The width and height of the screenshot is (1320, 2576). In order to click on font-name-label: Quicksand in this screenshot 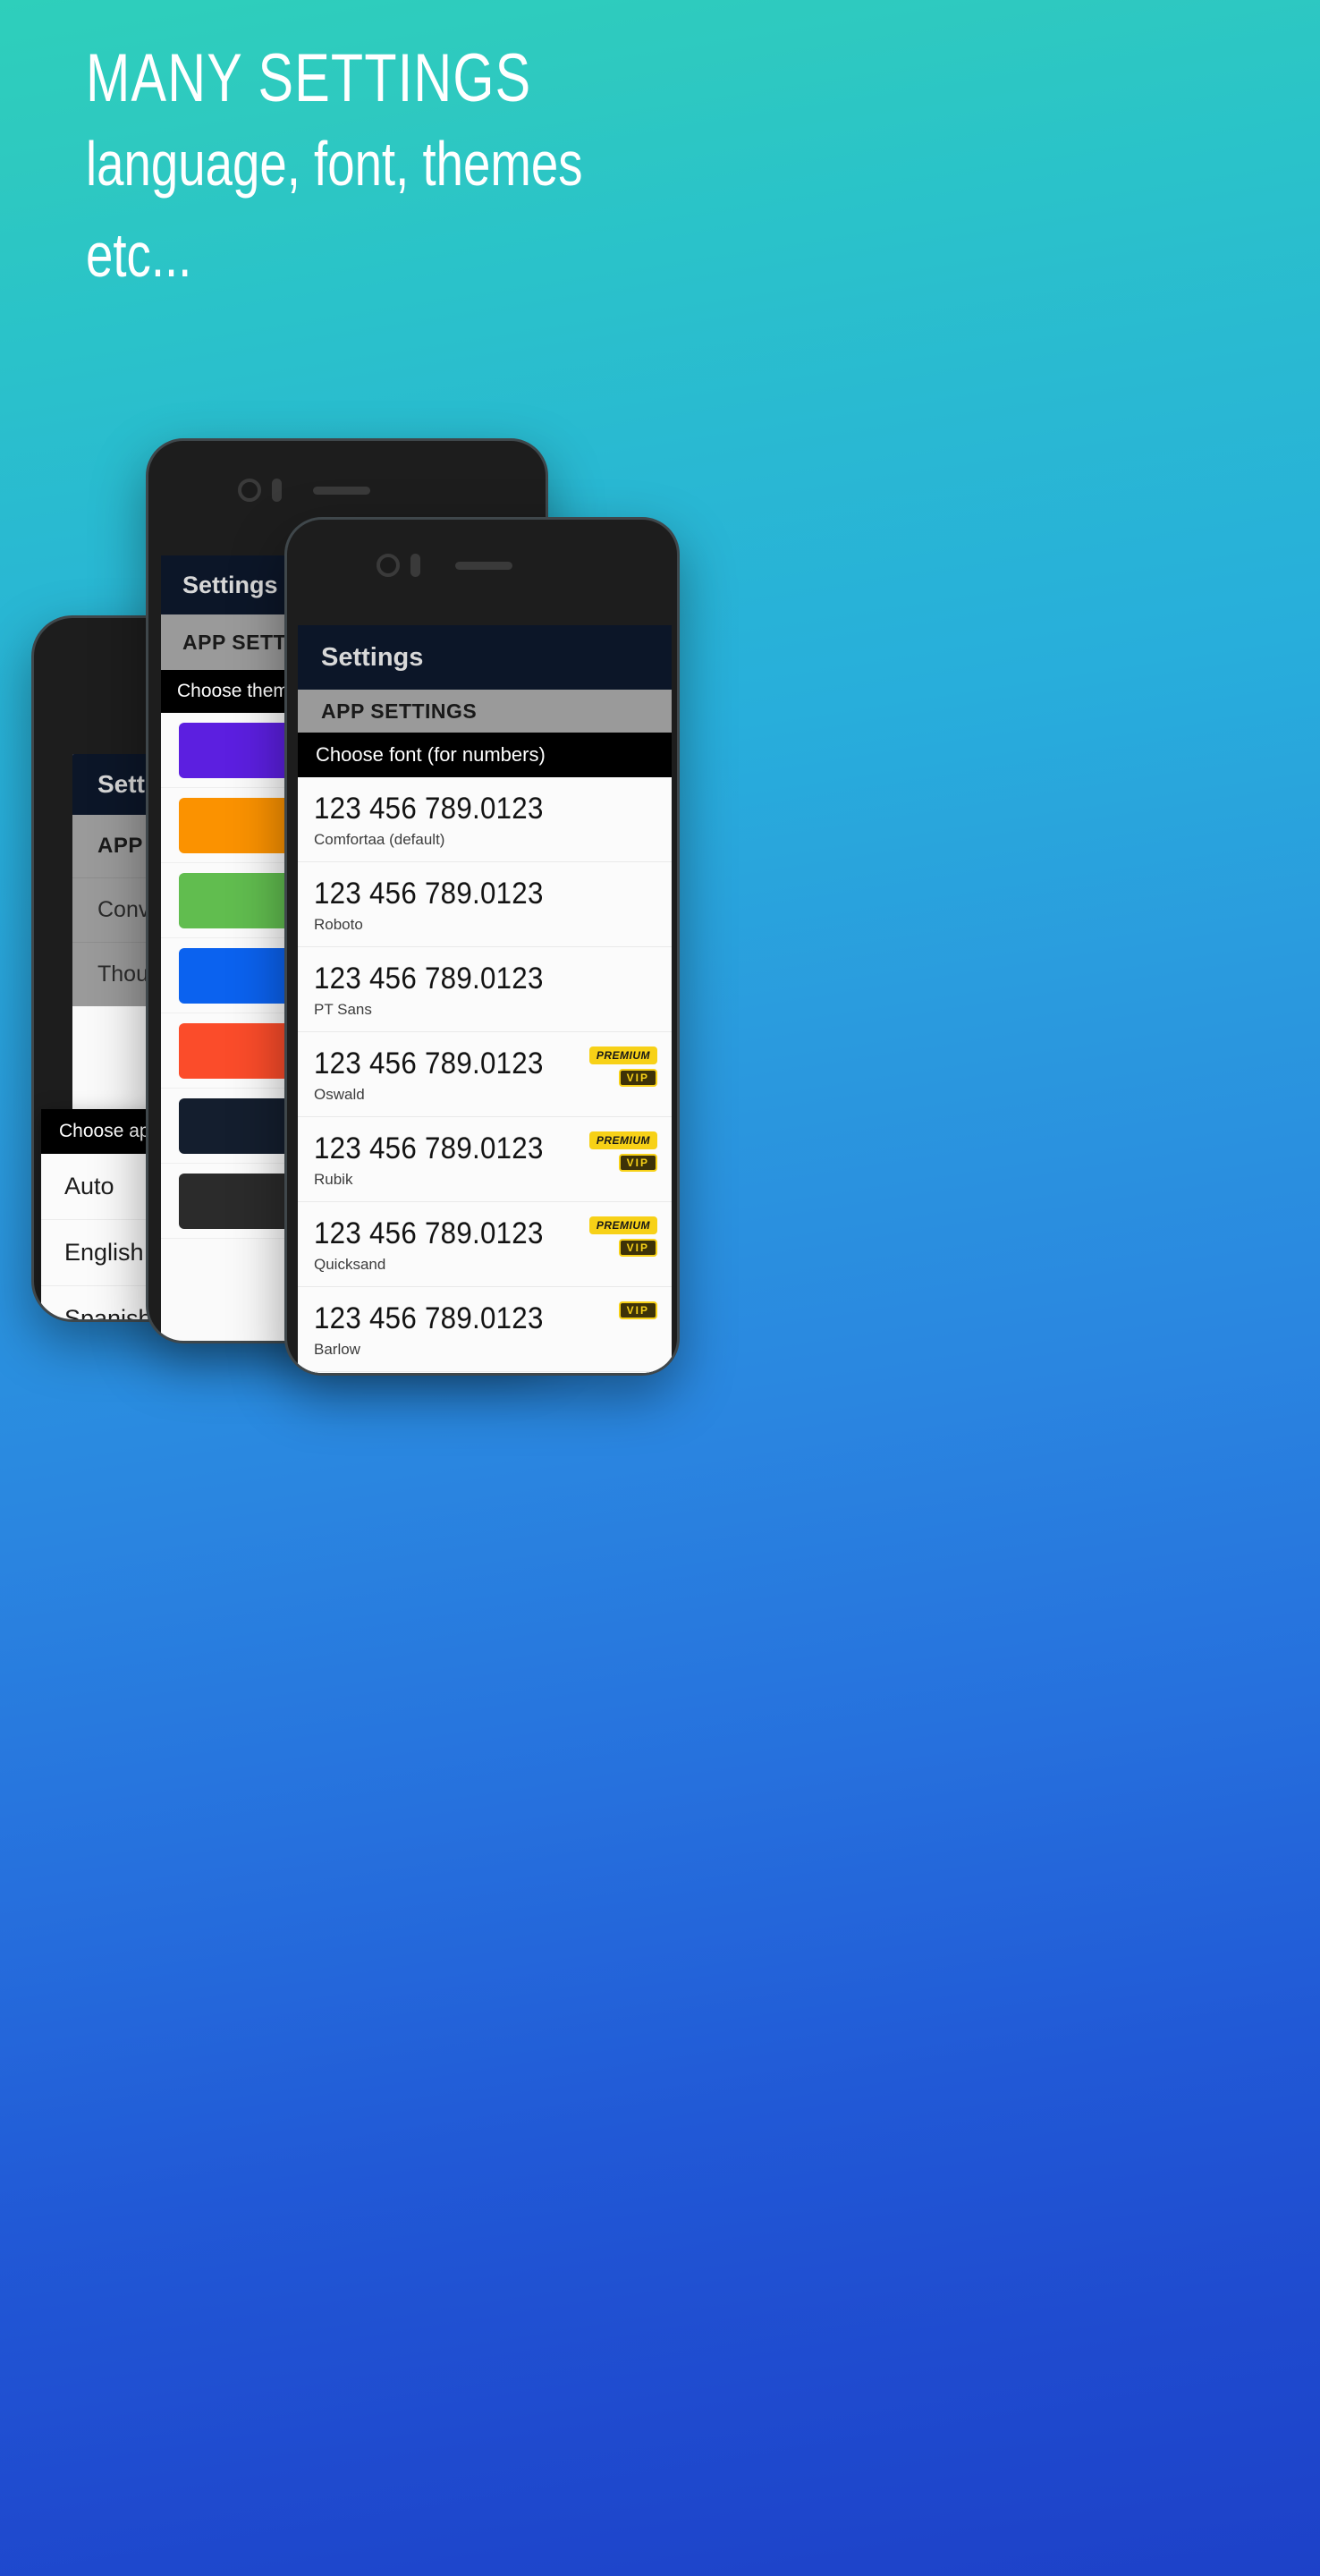, I will do `click(350, 1264)`.